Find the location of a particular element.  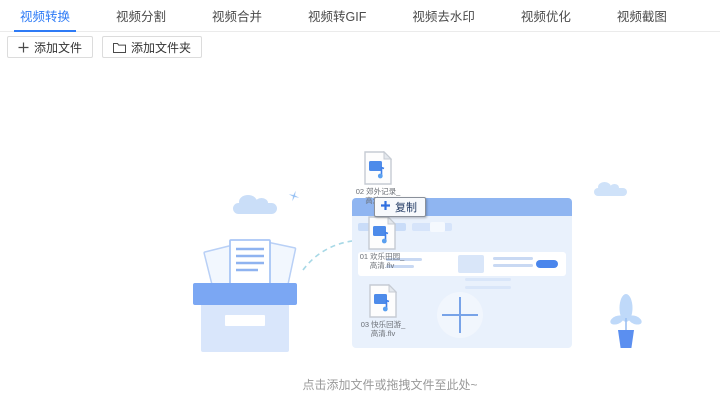

mockup-convert-button is located at coordinates (547, 264).